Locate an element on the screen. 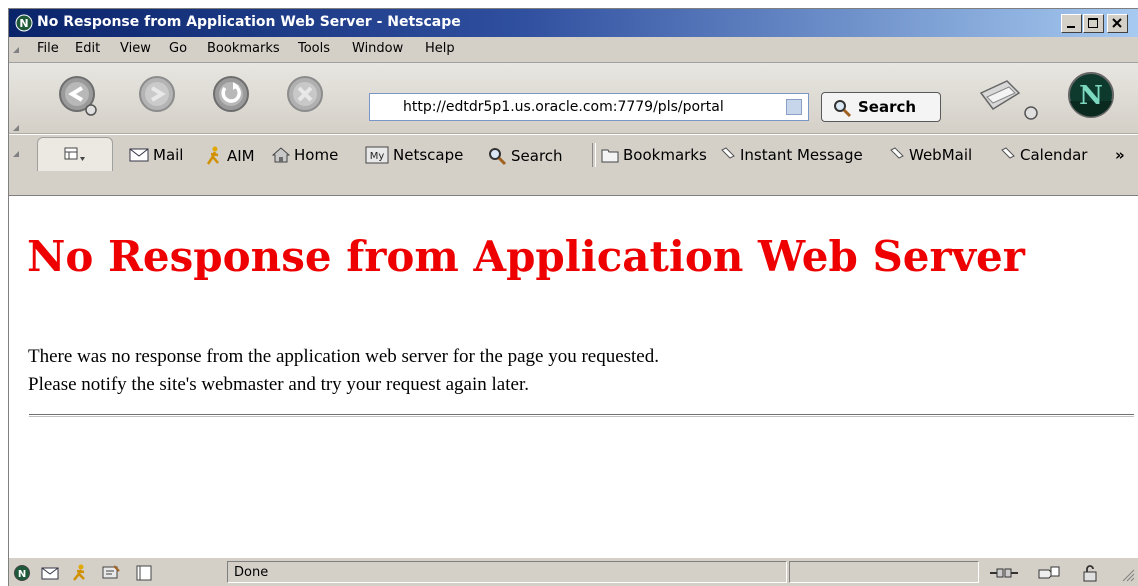  menu-edit: Edit is located at coordinates (87, 48).